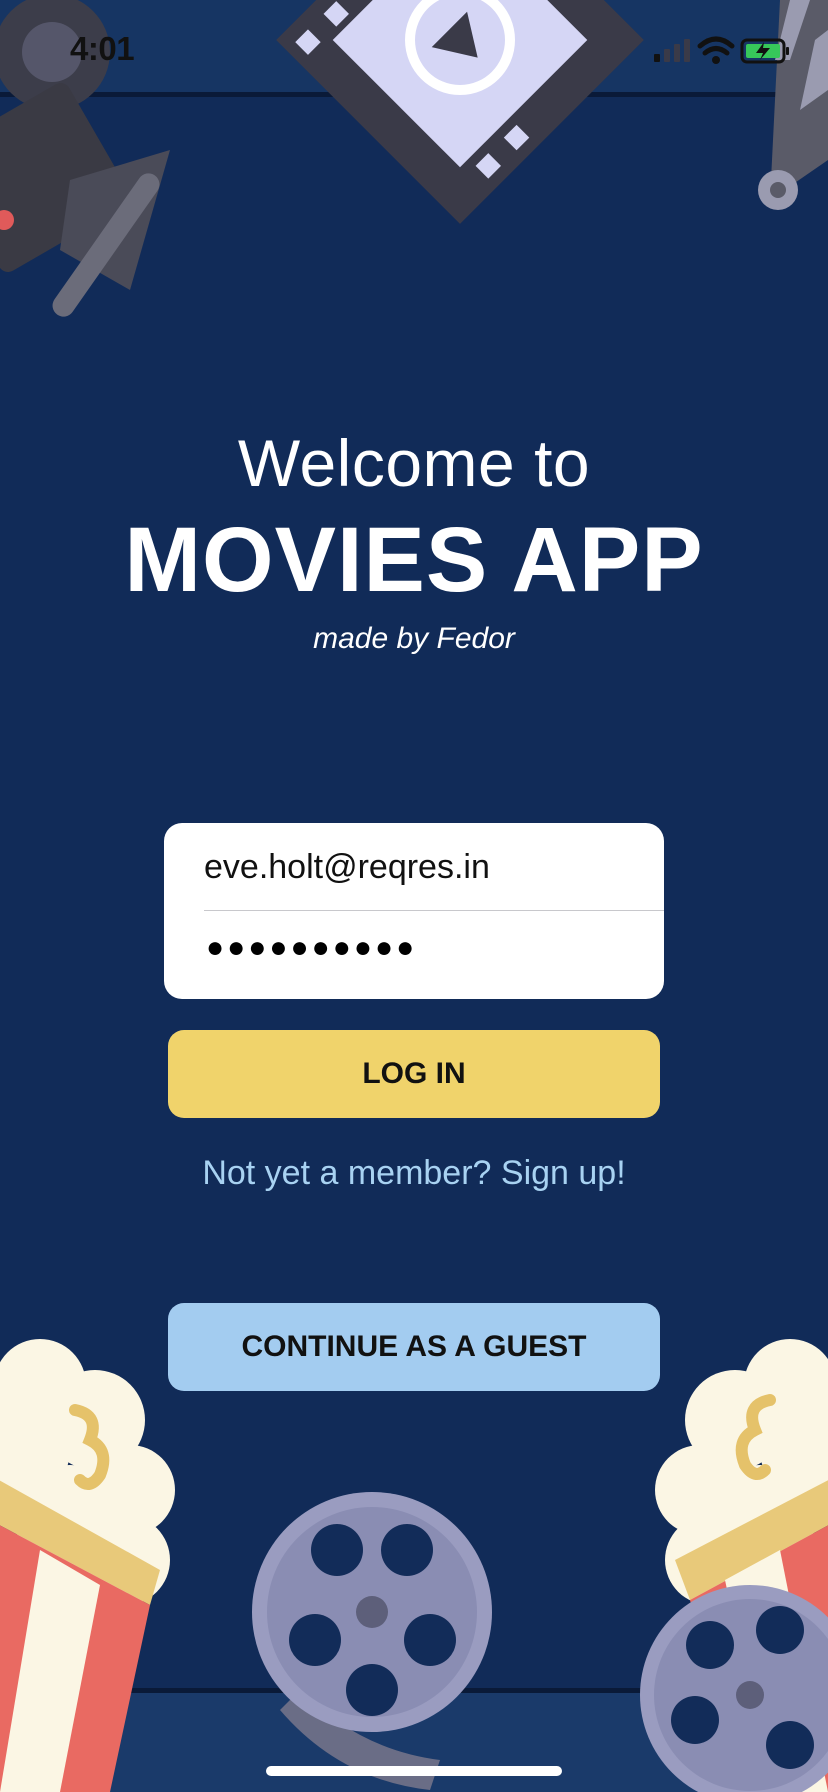  I want to click on signup-link: Not yet a member? Sign up!, so click(414, 1173).